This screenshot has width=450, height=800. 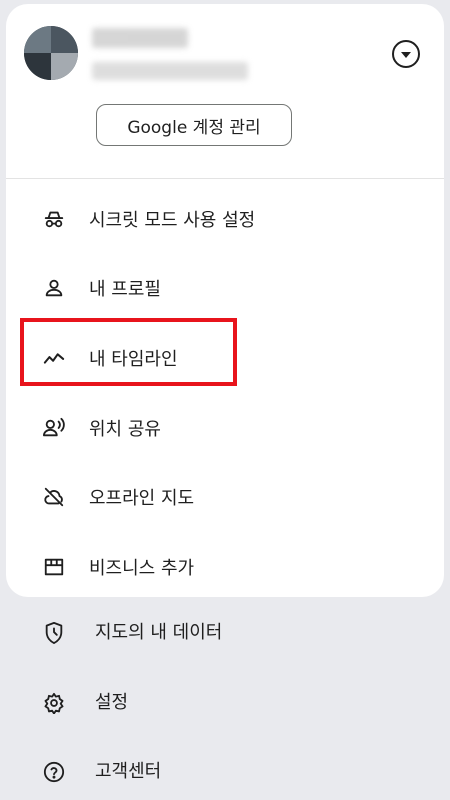 What do you see at coordinates (51, 53) in the screenshot?
I see `avatar` at bounding box center [51, 53].